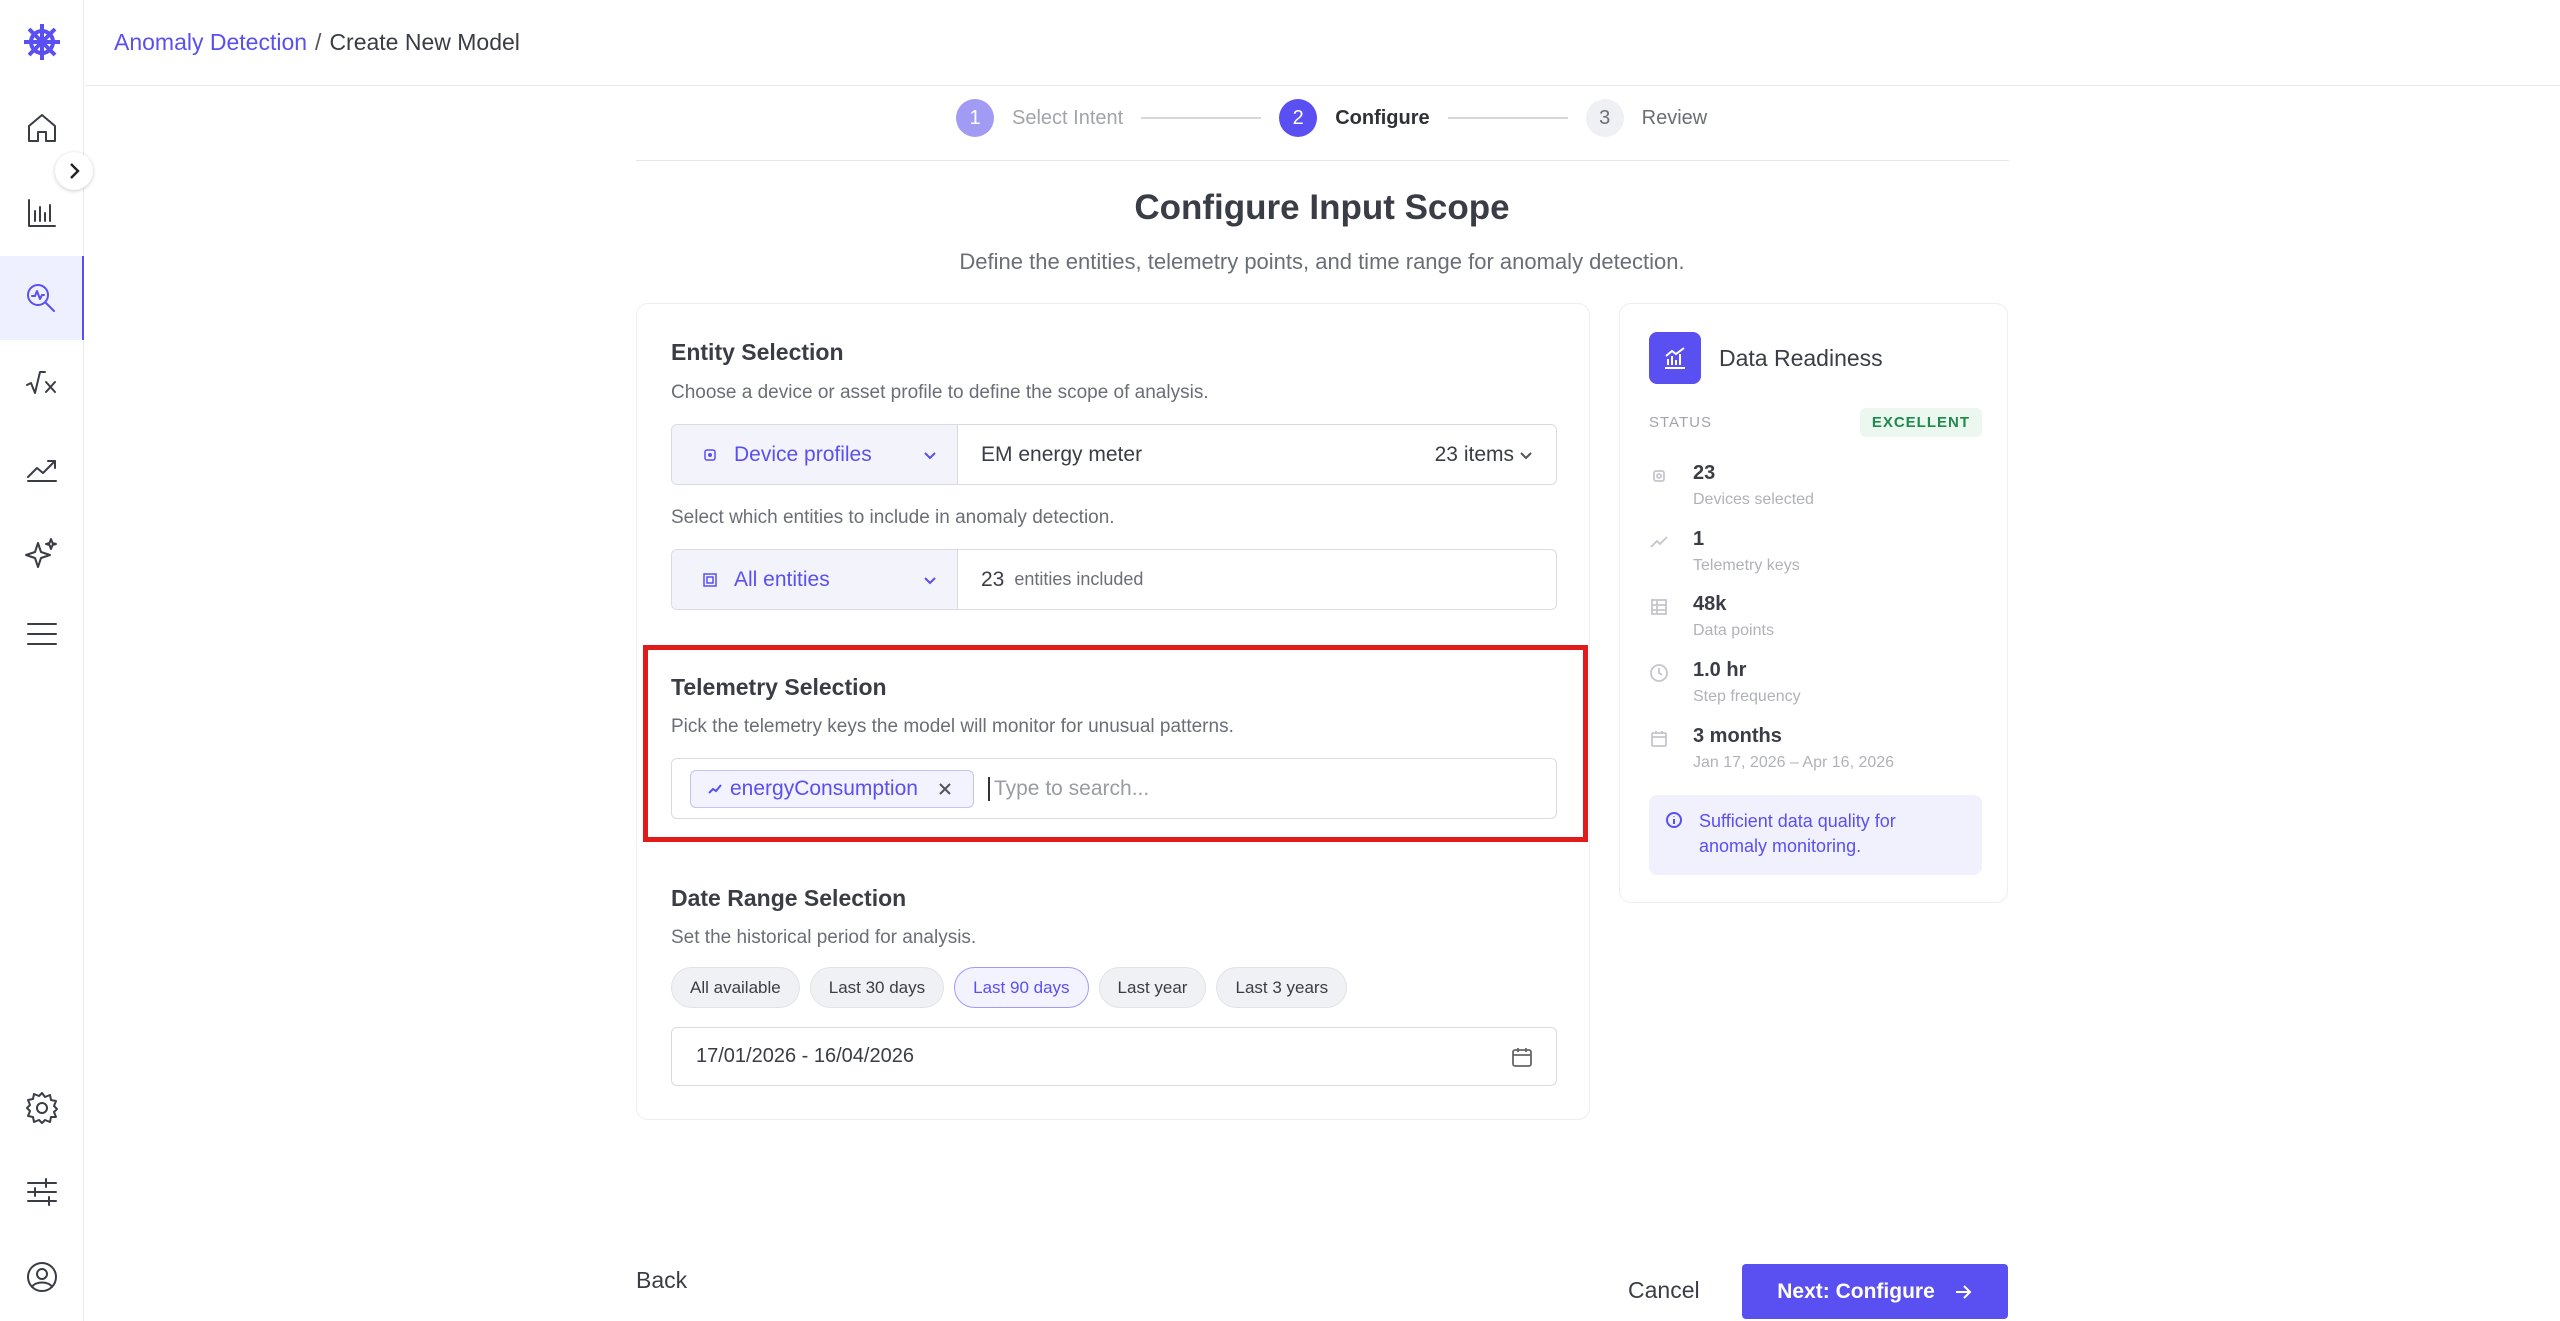 This screenshot has width=2560, height=1321. Describe the element at coordinates (1664, 1290) in the screenshot. I see `cancel-button: Cancel` at that location.